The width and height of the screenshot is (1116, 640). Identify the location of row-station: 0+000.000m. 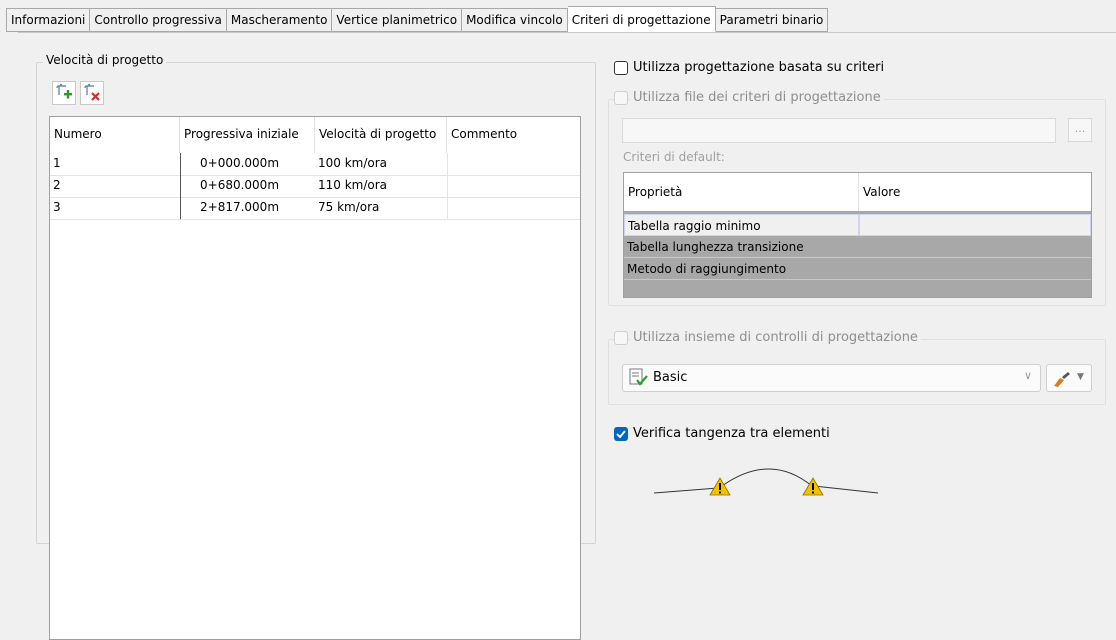
(256, 163).